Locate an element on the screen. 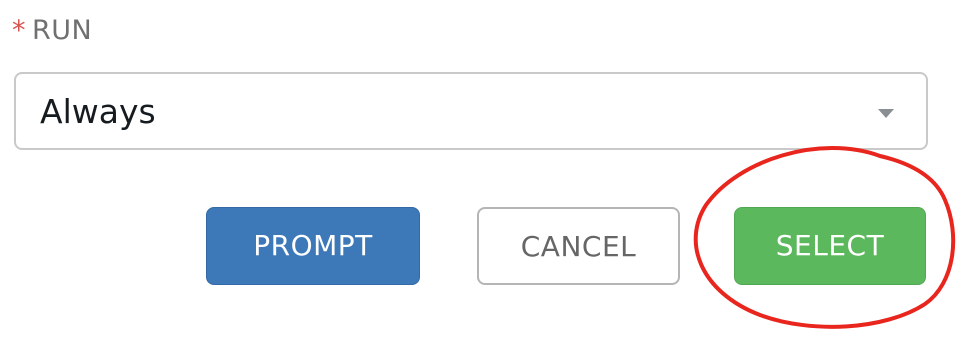 Image resolution: width=959 pixels, height=339 pixels. prompt-button: PROMPT is located at coordinates (313, 246).